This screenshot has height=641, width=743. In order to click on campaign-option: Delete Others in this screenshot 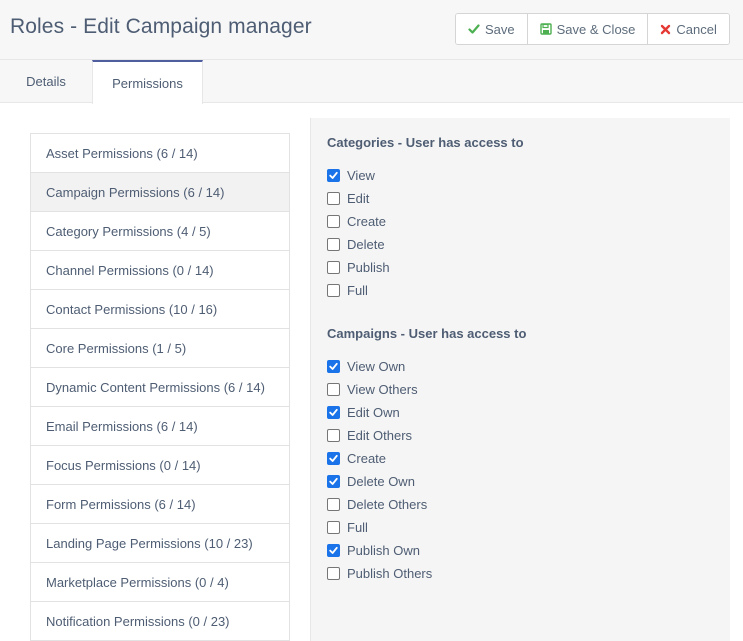, I will do `click(377, 504)`.